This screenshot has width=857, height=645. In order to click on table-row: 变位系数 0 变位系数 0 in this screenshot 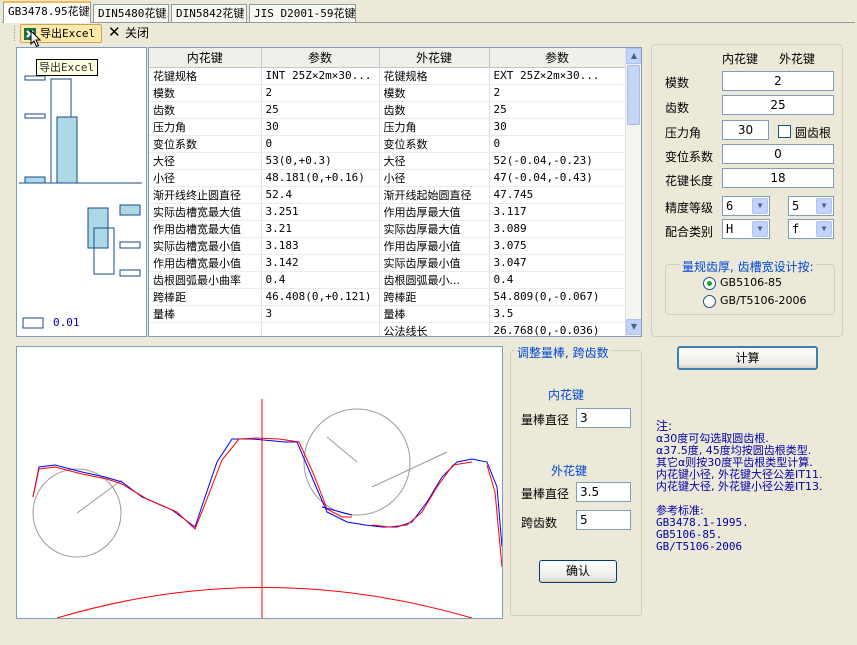, I will do `click(387, 144)`.